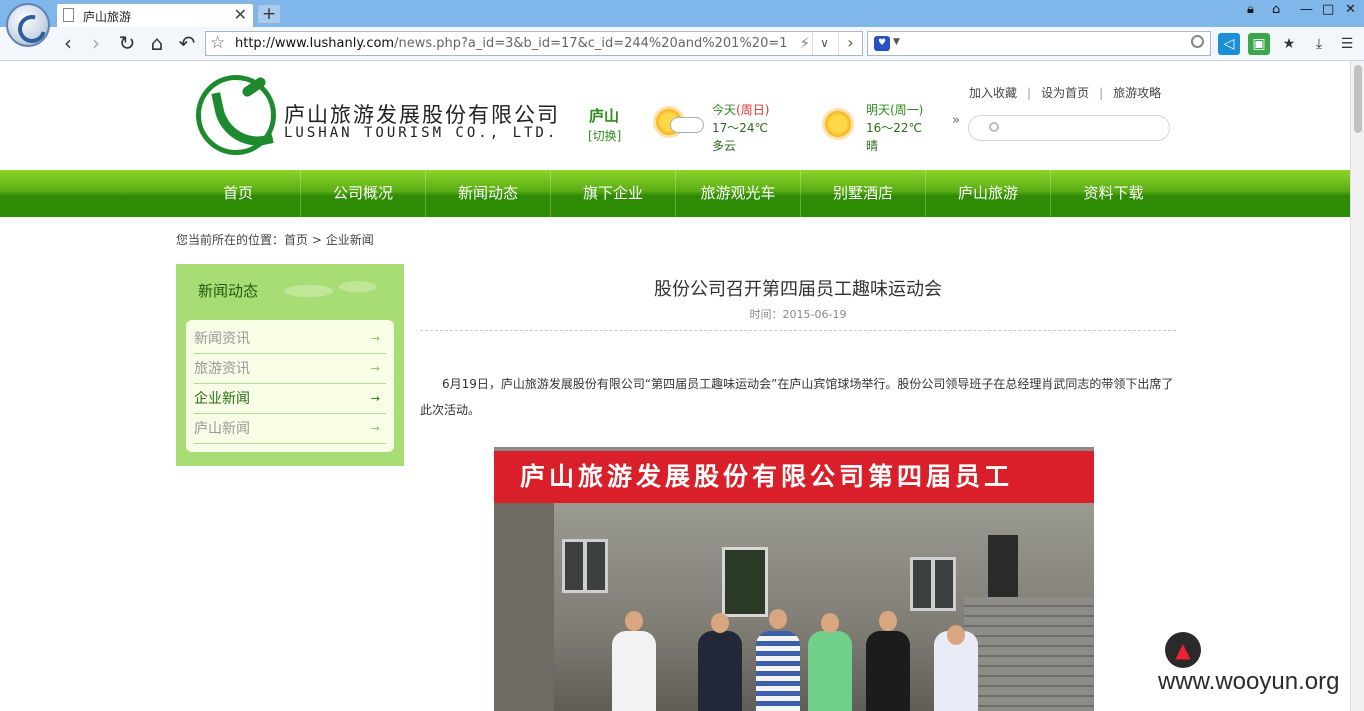 The height and width of the screenshot is (711, 1364). I want to click on weather-more-icon: », so click(956, 120).